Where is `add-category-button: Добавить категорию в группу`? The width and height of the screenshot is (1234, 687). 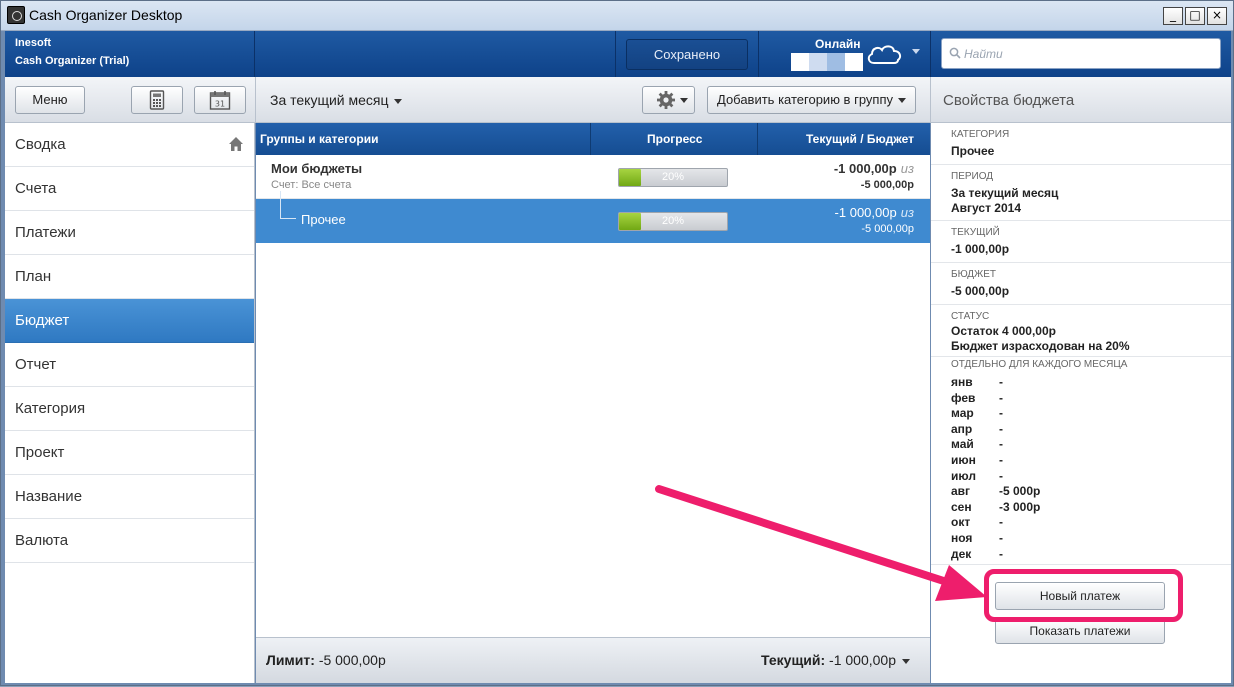
add-category-button: Добавить категорию в группу is located at coordinates (811, 100).